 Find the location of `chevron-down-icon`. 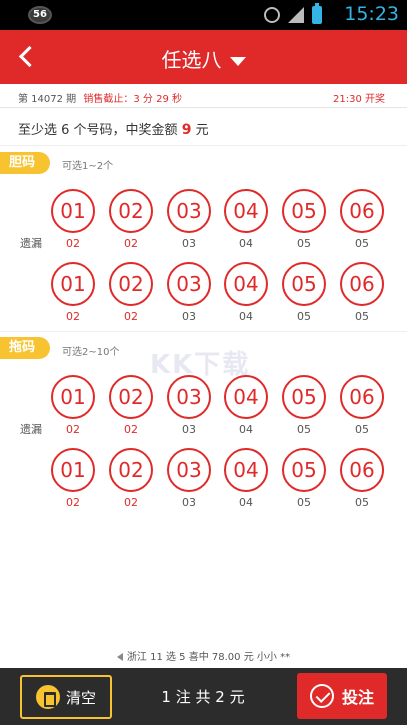

chevron-down-icon is located at coordinates (237, 61).